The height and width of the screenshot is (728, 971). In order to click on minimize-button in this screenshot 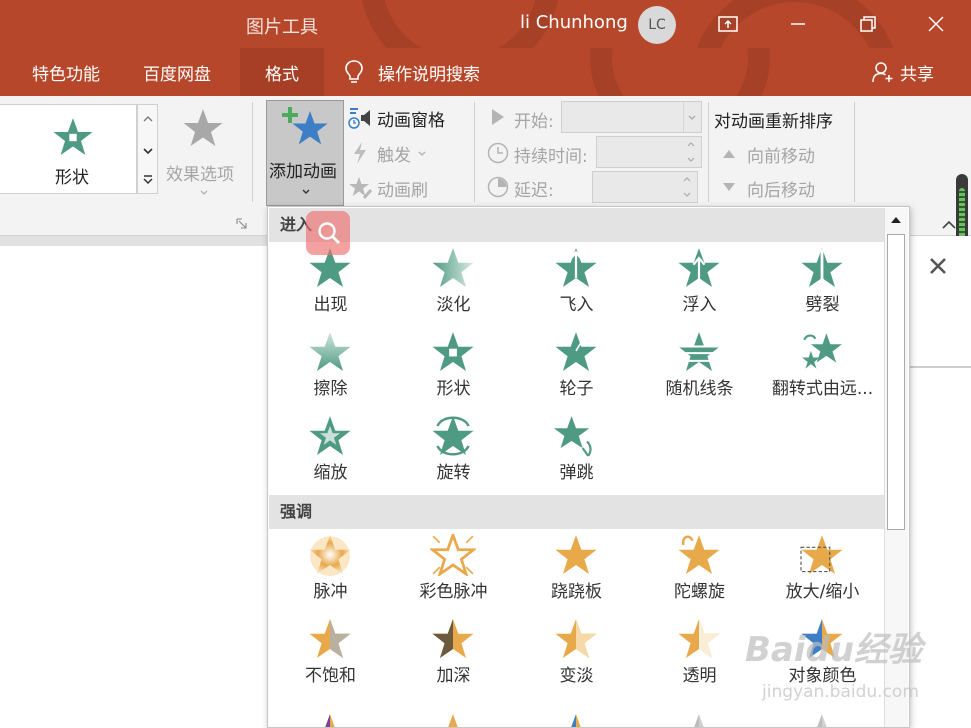, I will do `click(798, 24)`.